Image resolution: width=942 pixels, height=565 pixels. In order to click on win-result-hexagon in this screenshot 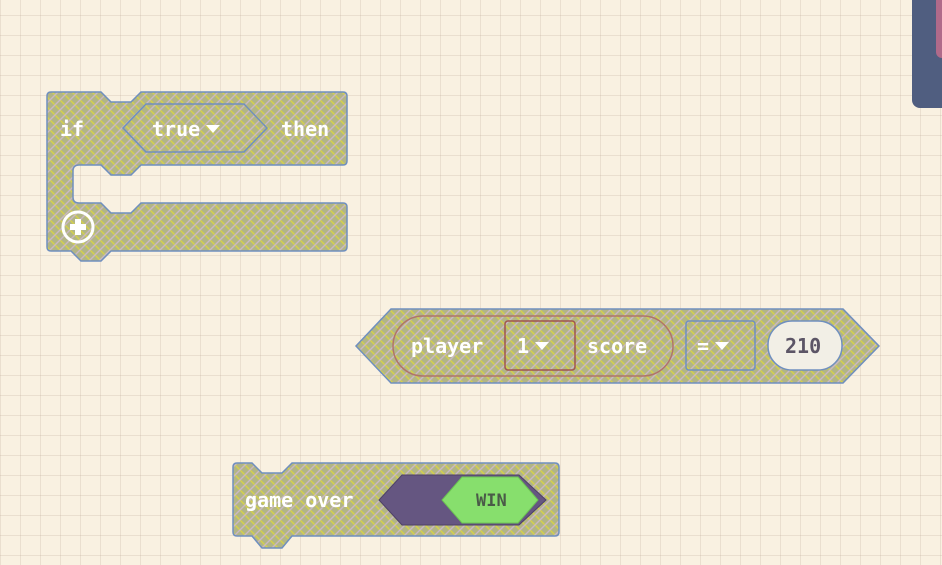, I will do `click(490, 500)`.